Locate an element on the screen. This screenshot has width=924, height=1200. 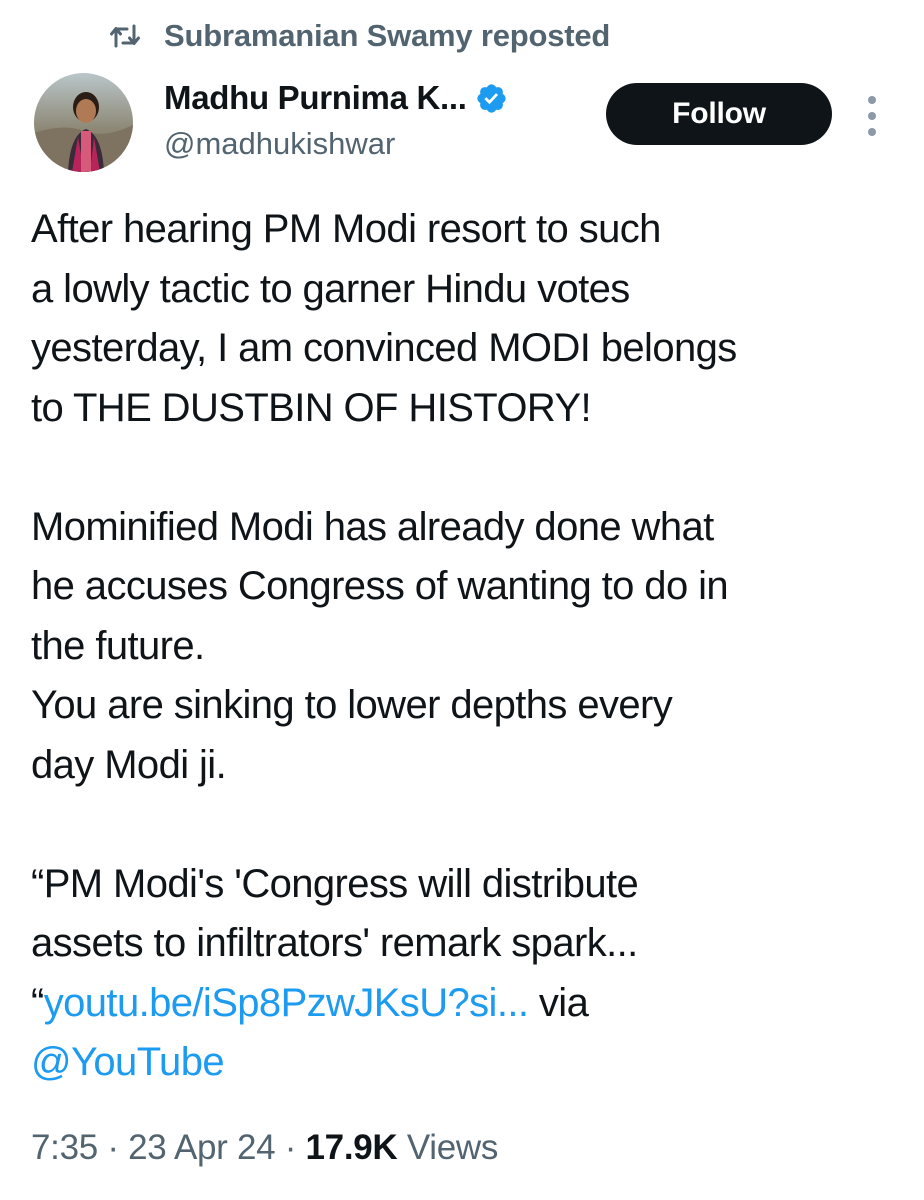
repost-icon is located at coordinates (125, 36).